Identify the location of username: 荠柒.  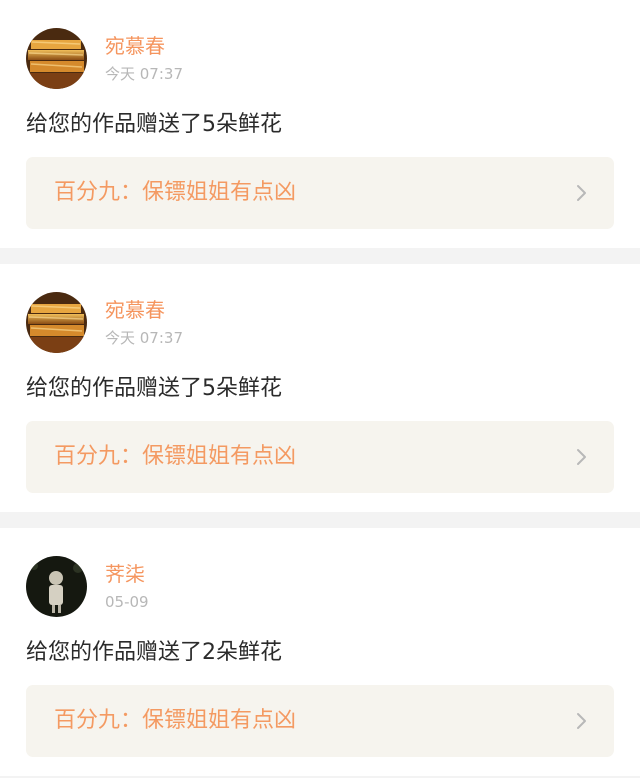
(125, 574).